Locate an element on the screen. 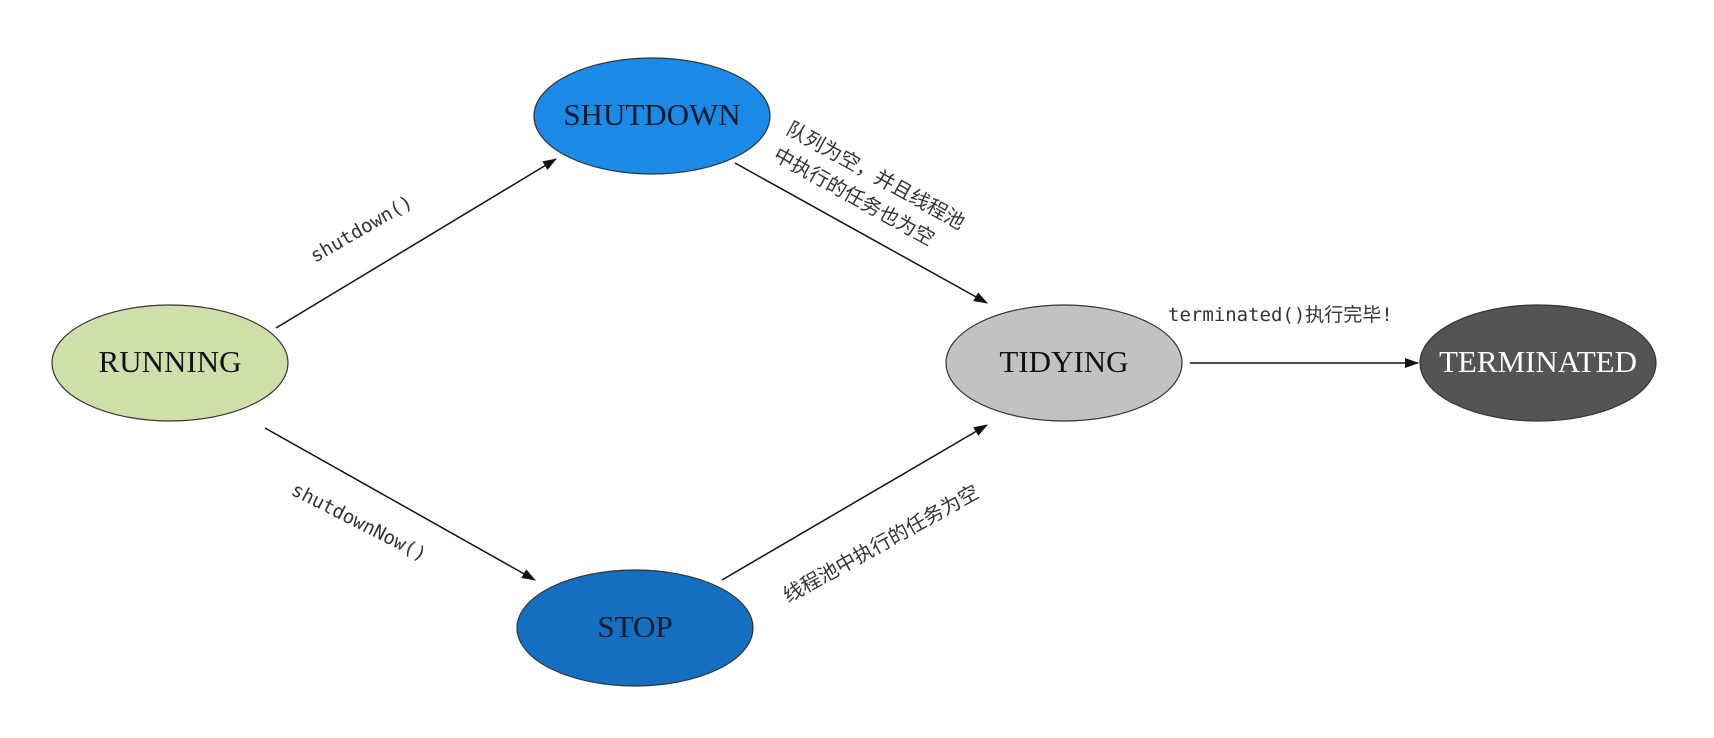  transition-label-terminated-done: terminated()执行完毕! is located at coordinates (1280, 315).